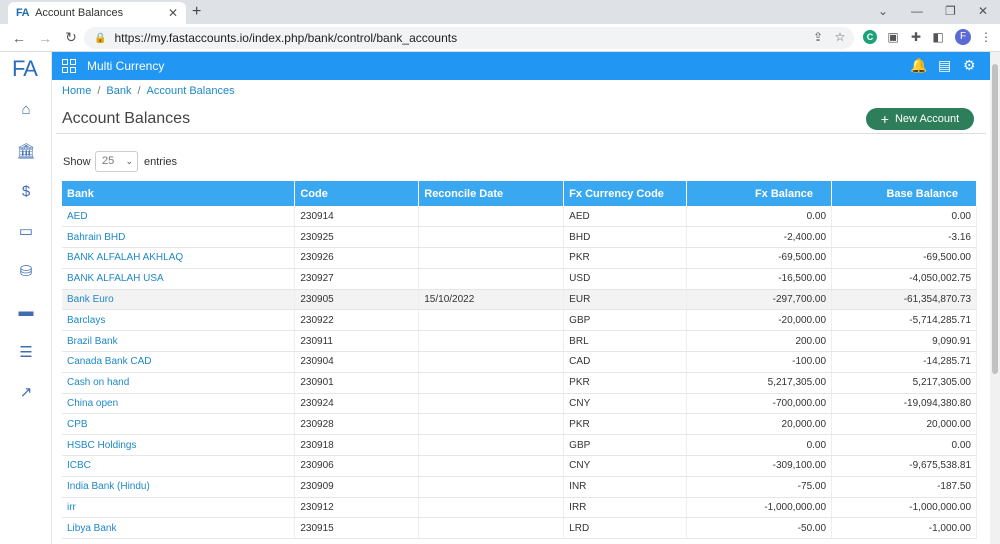 Image resolution: width=1000 pixels, height=544 pixels. What do you see at coordinates (625, 445) in the screenshot?
I see `currency-code-cell: GBP` at bounding box center [625, 445].